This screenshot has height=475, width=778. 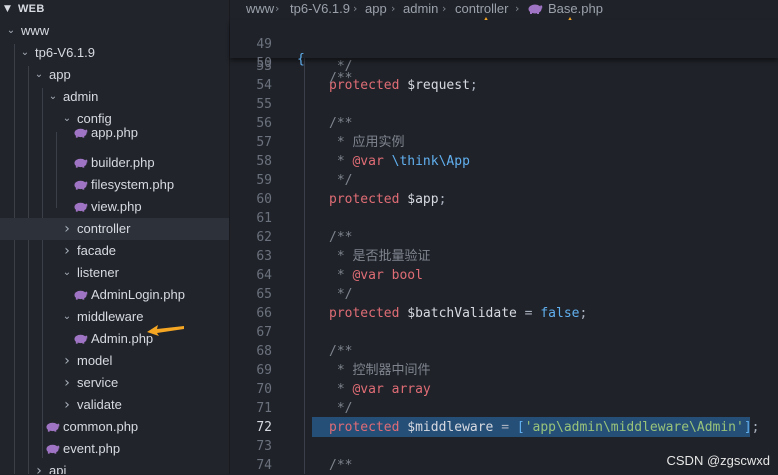 I want to click on code-line: 63 * 是否批量验证, so click(x=504, y=256).